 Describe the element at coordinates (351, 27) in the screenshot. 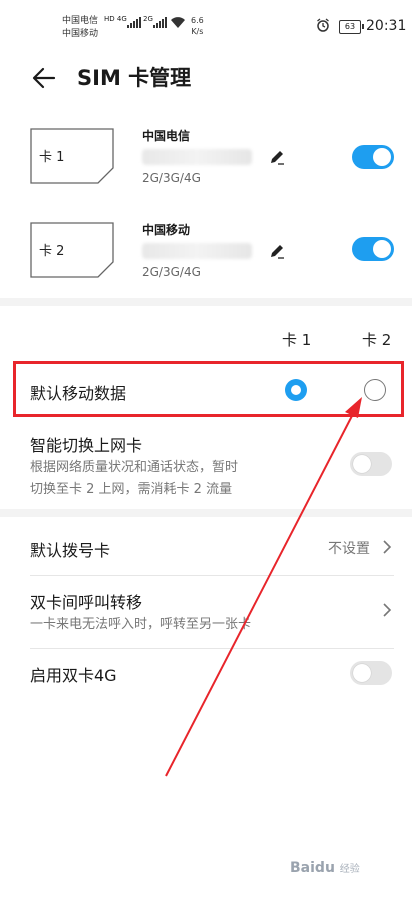

I see `battery-icon: 63` at that location.